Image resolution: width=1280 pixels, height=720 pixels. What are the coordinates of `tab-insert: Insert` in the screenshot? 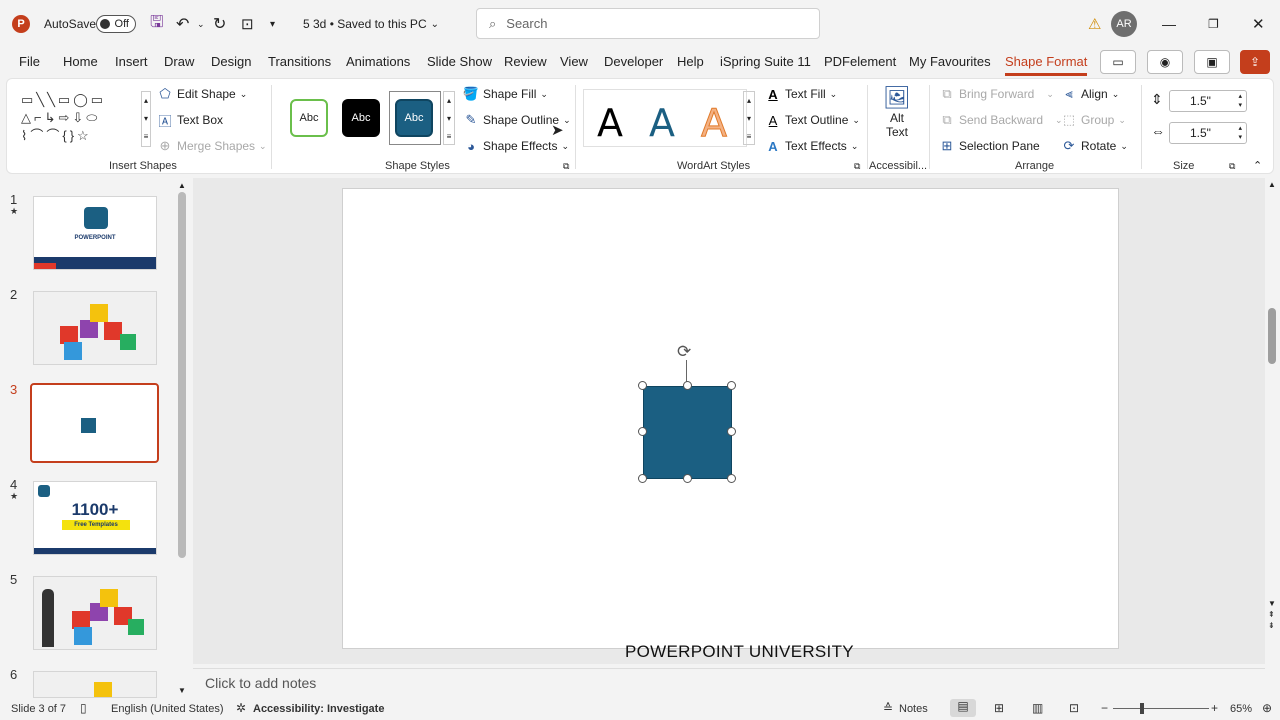 It's located at (131, 61).